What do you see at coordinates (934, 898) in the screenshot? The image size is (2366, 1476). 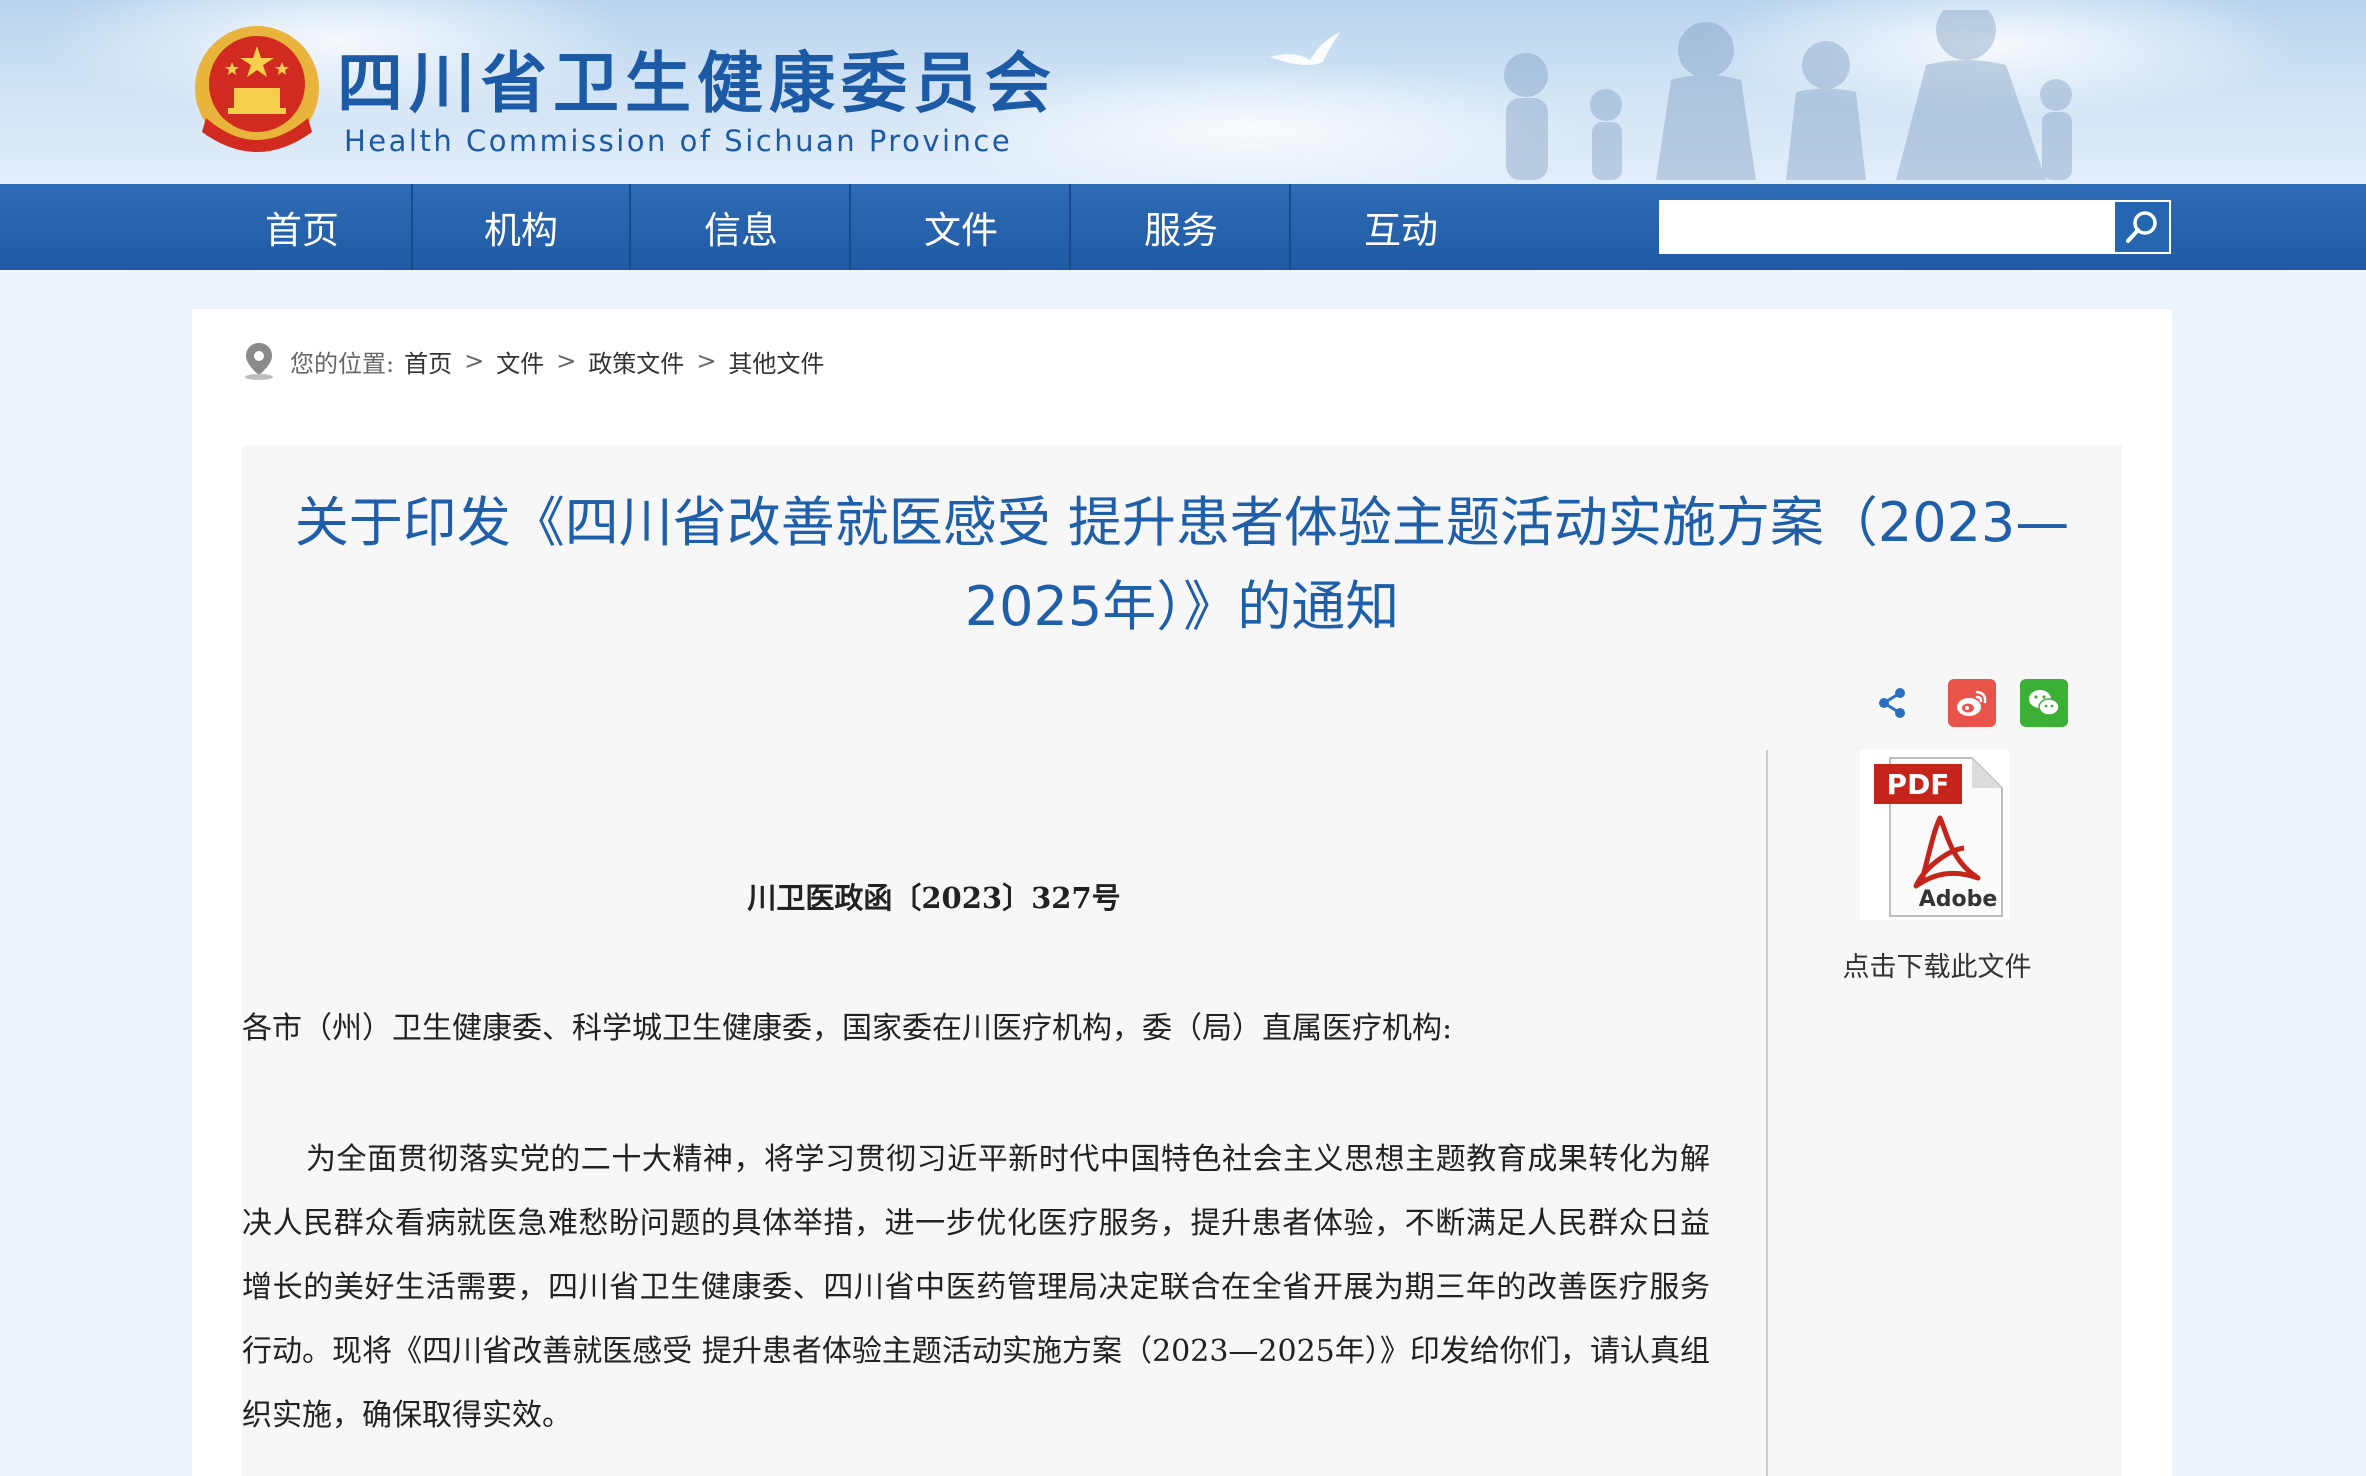 I see `document-number: 川卫医政函〔2023〕327号` at bounding box center [934, 898].